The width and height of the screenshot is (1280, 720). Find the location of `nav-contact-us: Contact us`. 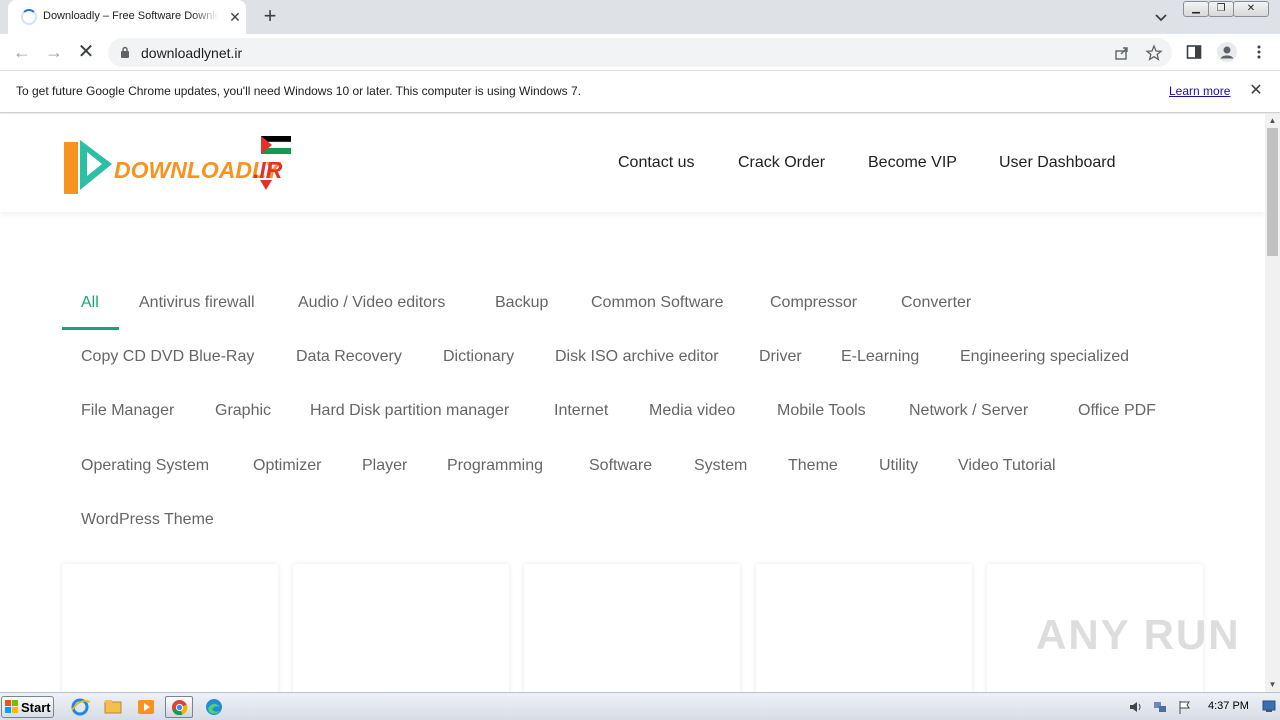

nav-contact-us: Contact us is located at coordinates (656, 163).